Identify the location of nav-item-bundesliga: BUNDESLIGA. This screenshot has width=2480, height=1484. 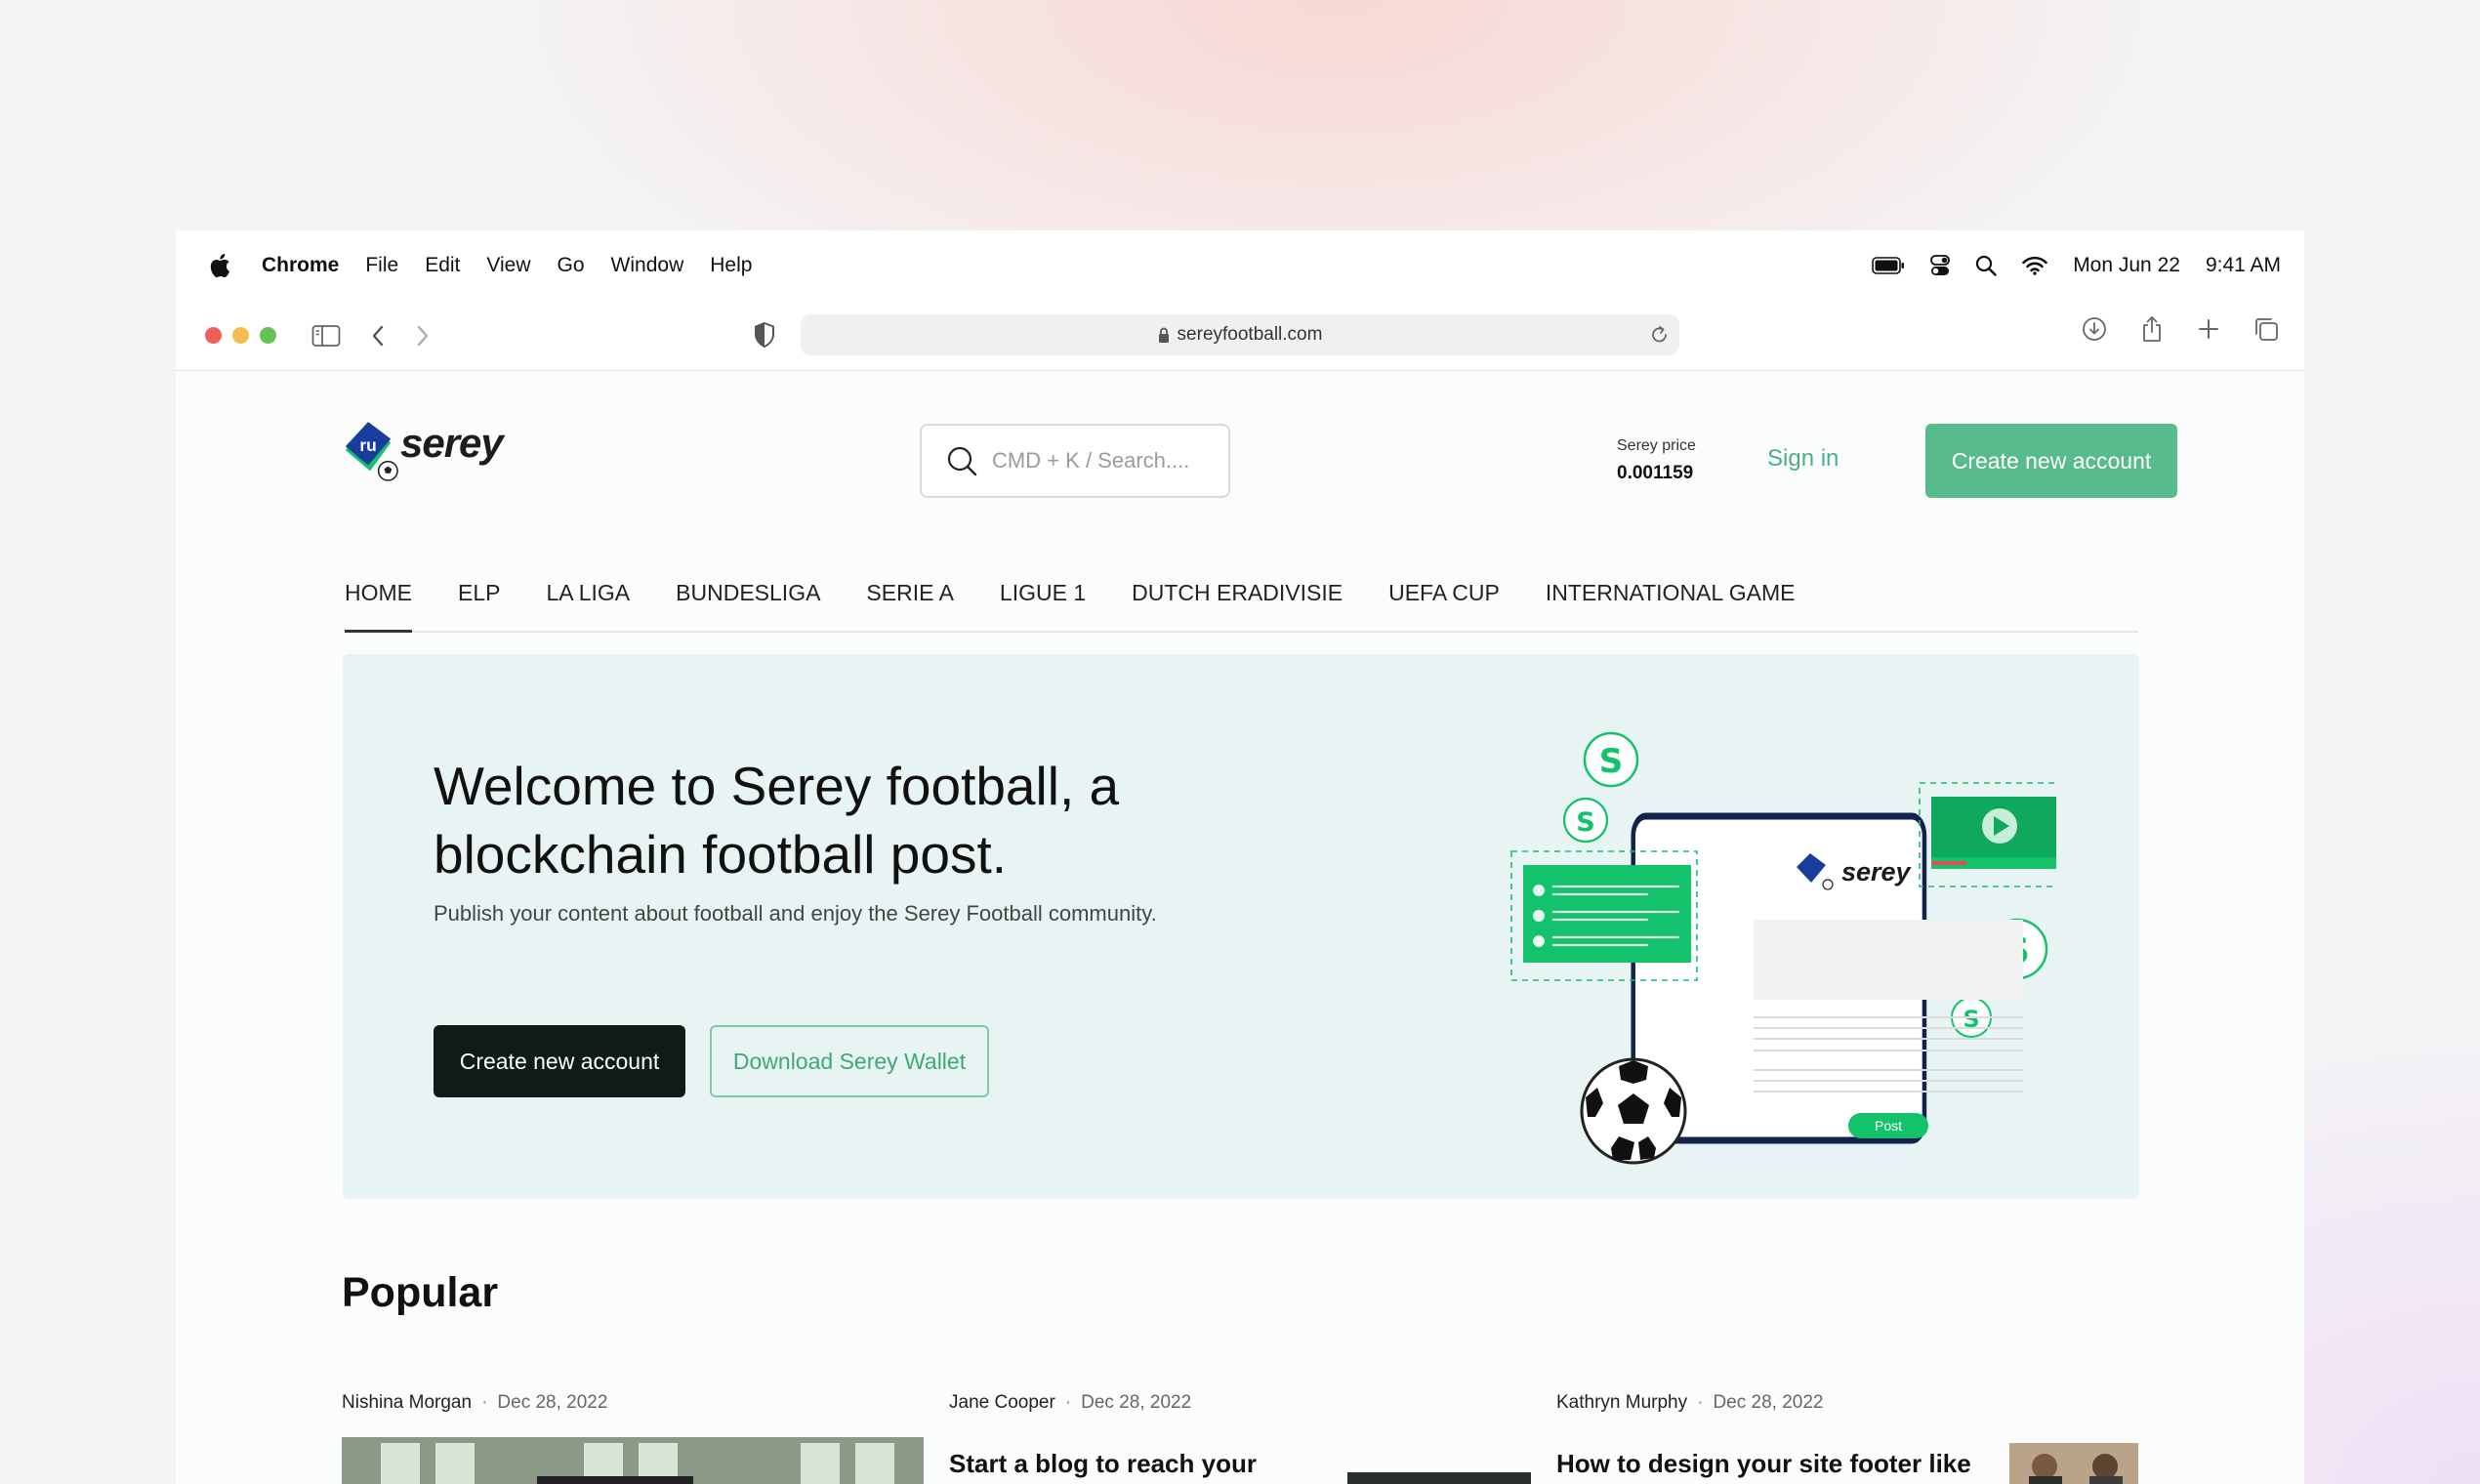
(748, 599).